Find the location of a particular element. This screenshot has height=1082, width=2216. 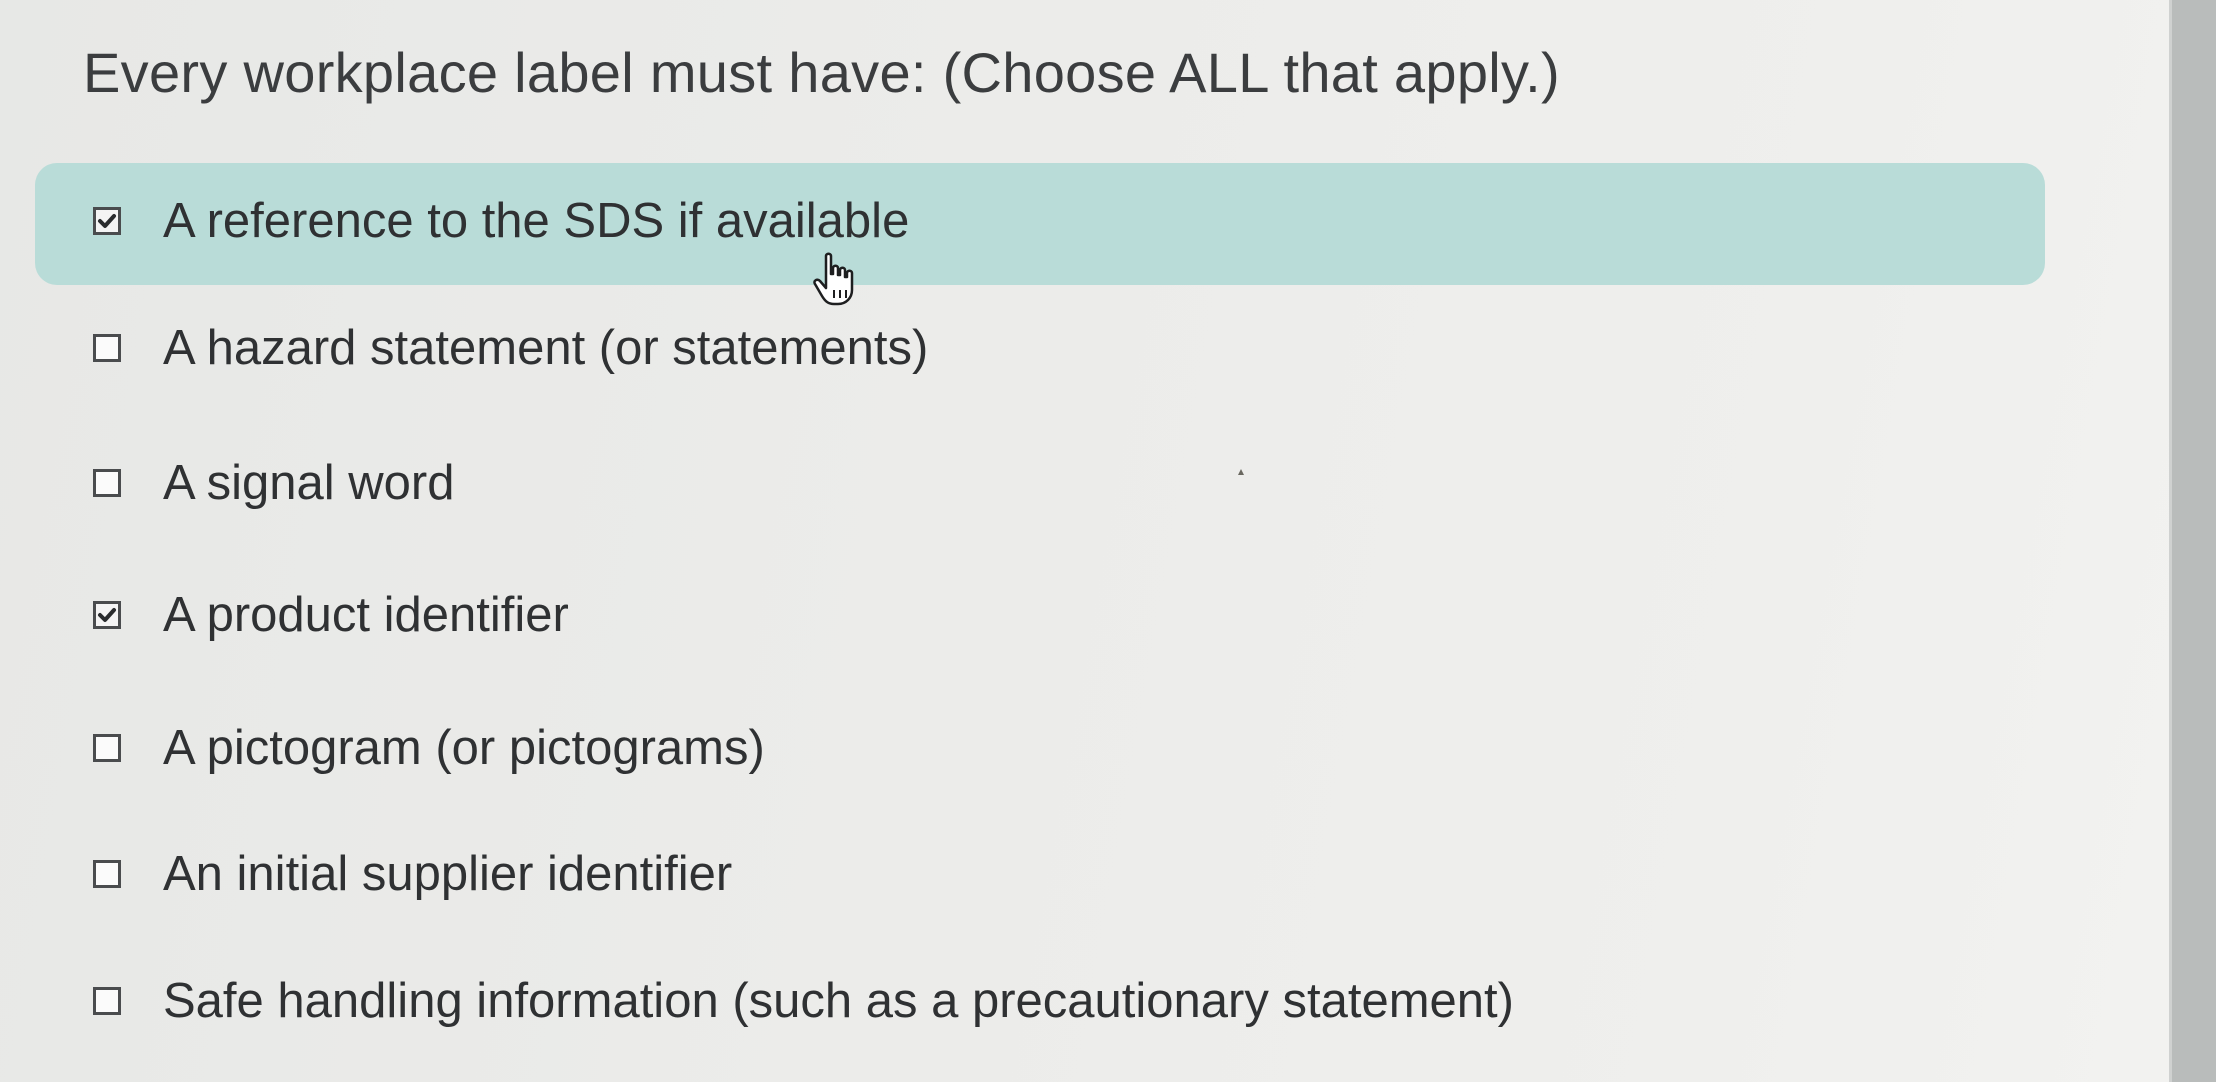

option-label: A hazard statement (or statements) is located at coordinates (546, 348).